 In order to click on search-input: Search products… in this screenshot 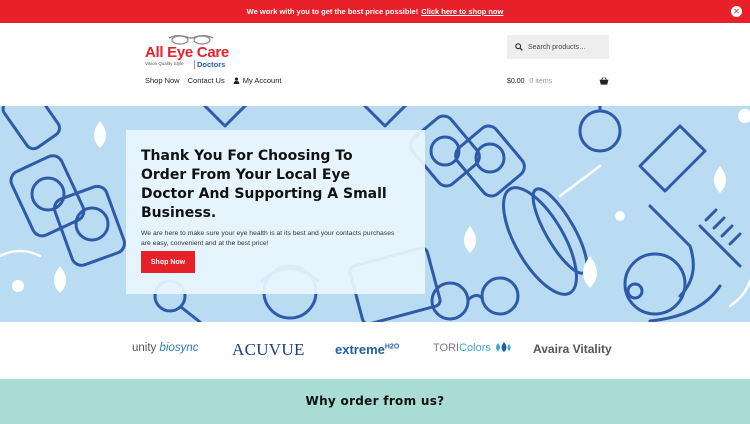, I will do `click(557, 47)`.